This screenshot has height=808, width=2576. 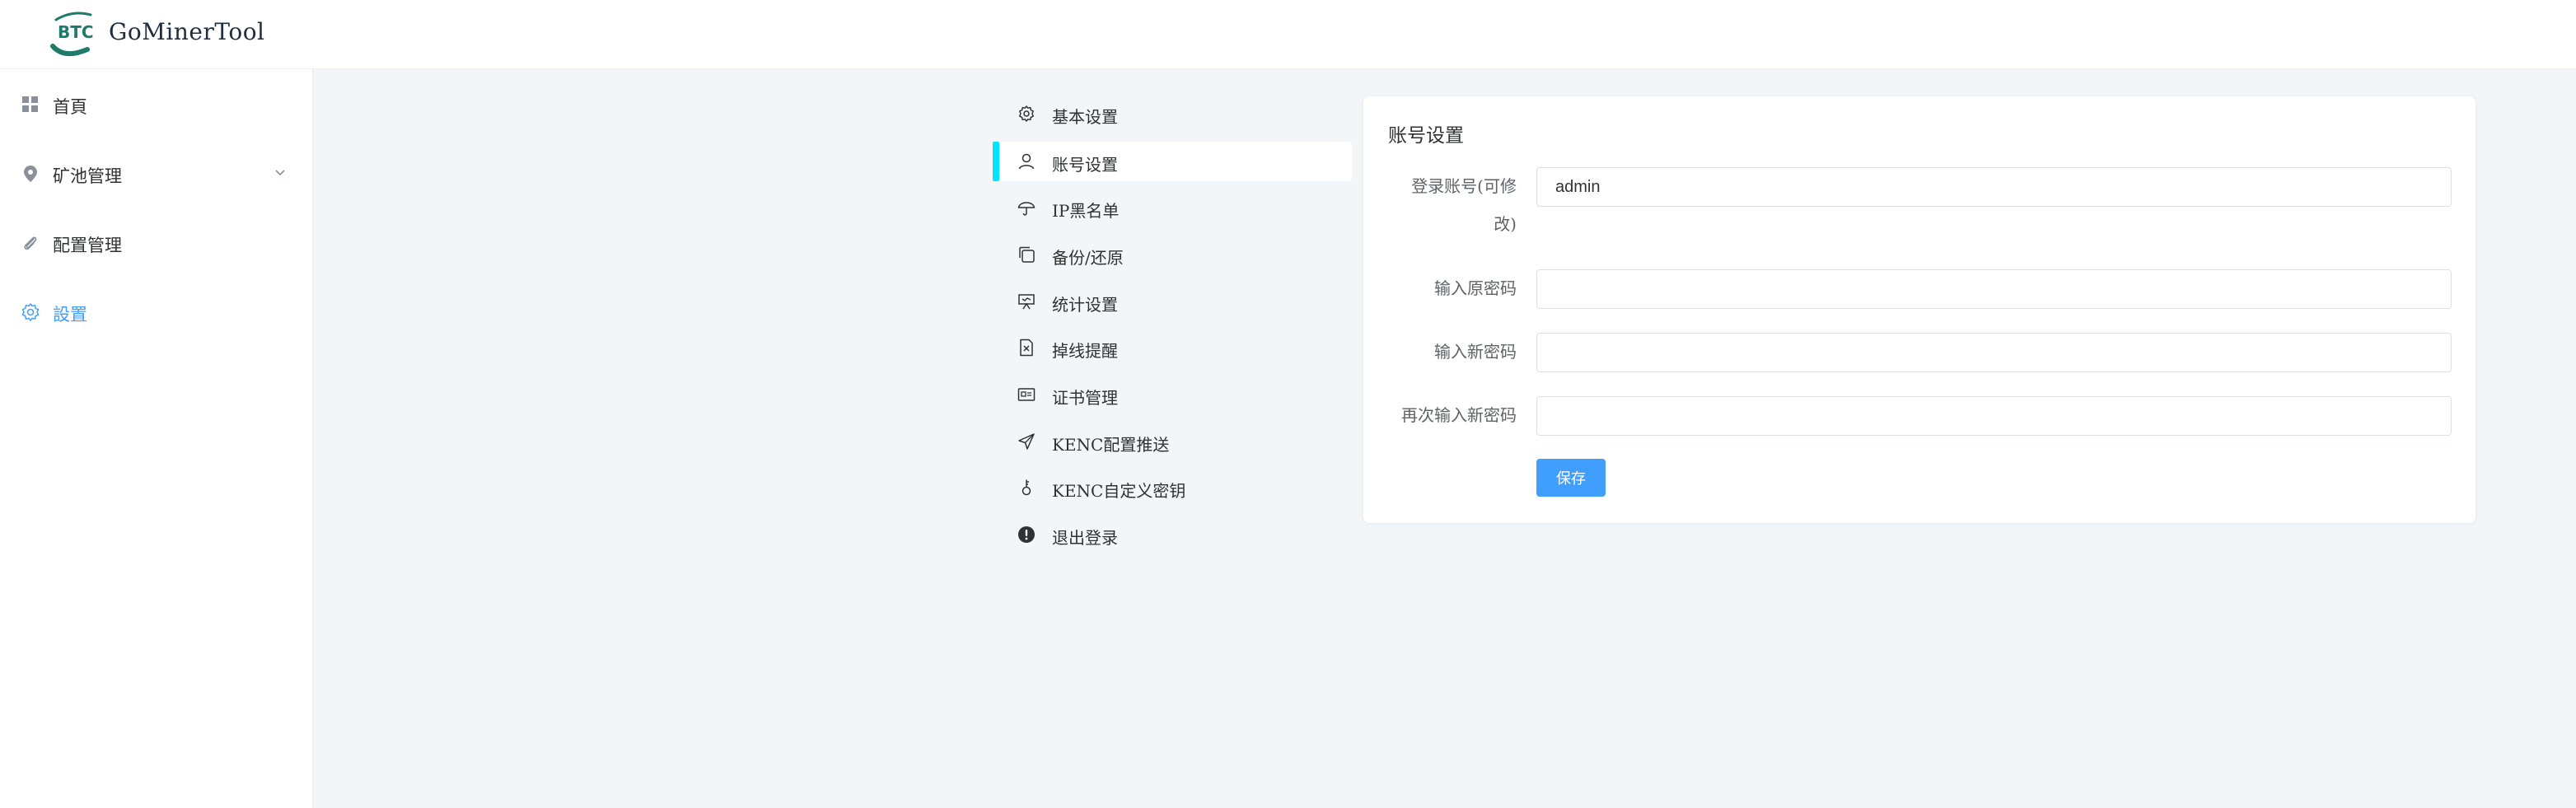 What do you see at coordinates (1172, 394) in the screenshot?
I see `menu-item-certificate-management: 证书管理` at bounding box center [1172, 394].